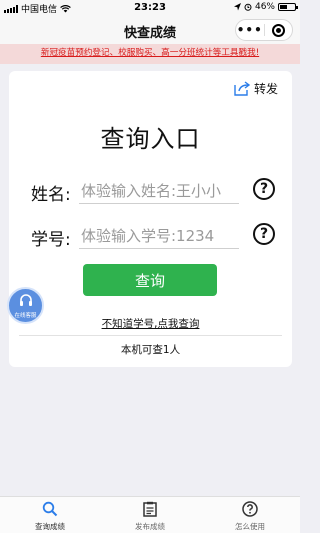 The image size is (320, 533). Describe the element at coordinates (150, 323) in the screenshot. I see `forgot-student-id-link: 不知道学号,点我查询` at that location.